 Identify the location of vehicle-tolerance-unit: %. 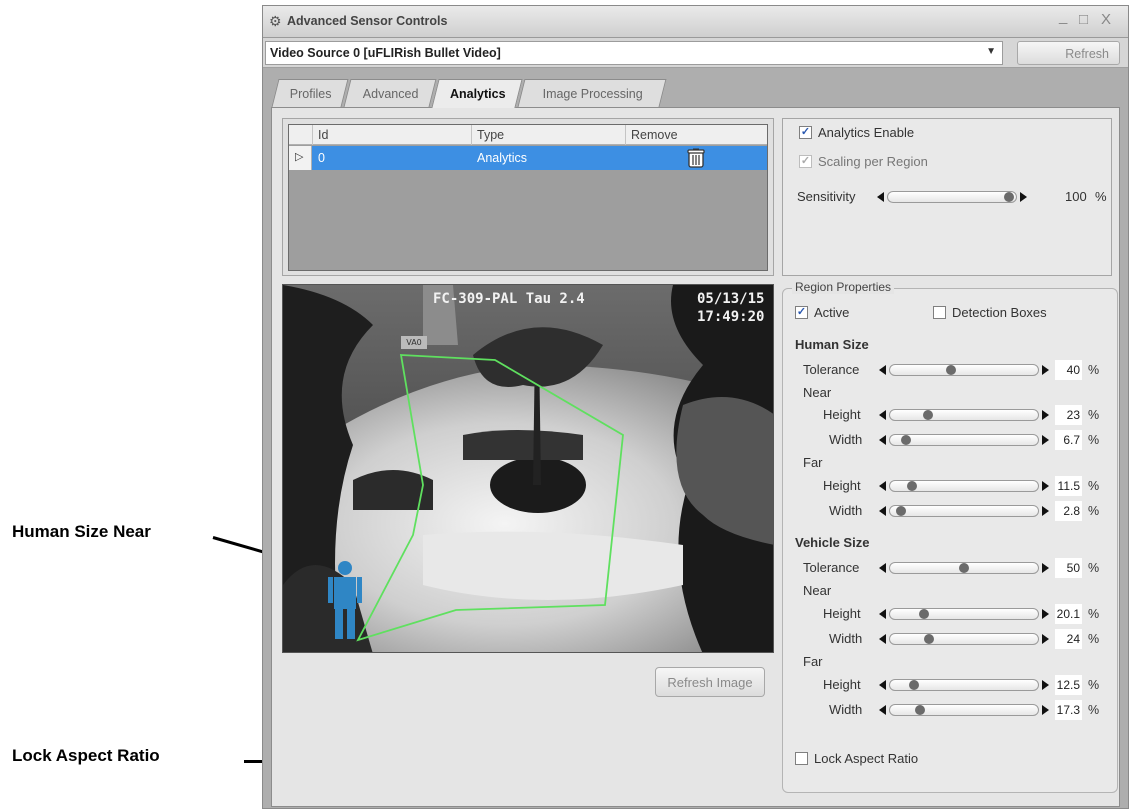
(1094, 568).